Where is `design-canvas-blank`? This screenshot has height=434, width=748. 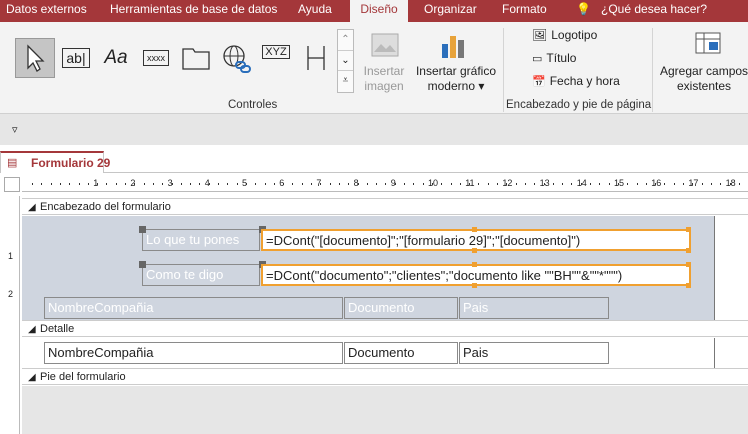
design-canvas-blank is located at coordinates (385, 410).